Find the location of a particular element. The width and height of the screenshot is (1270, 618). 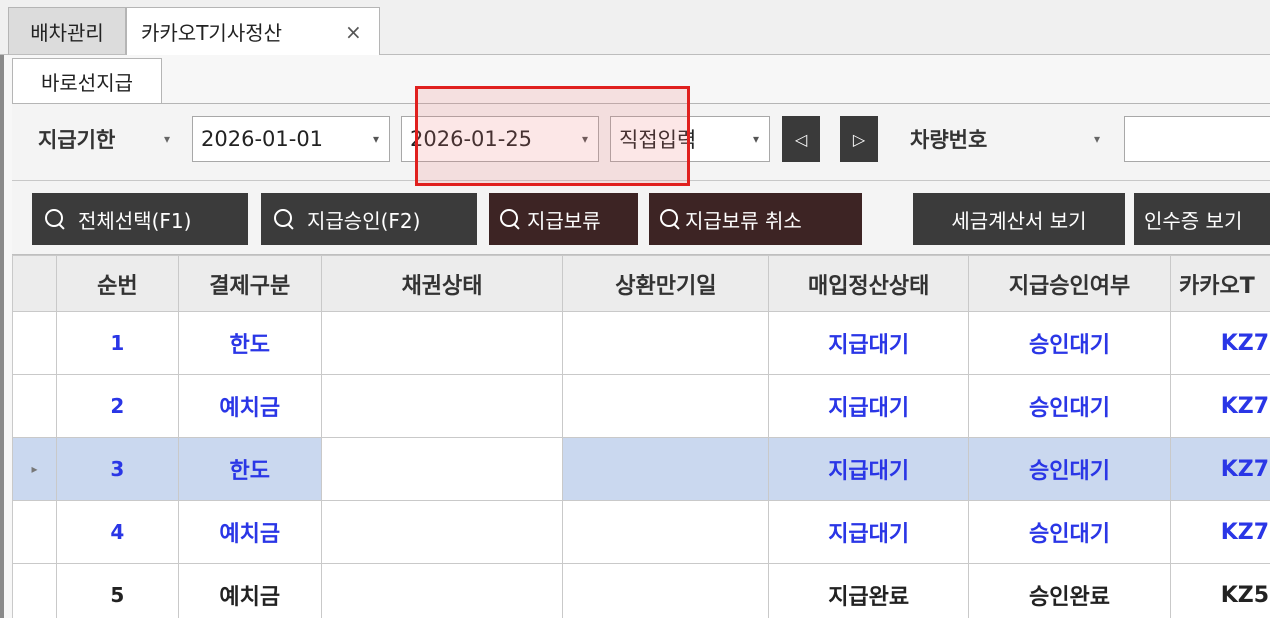

cell-no: 5 is located at coordinates (117, 590).